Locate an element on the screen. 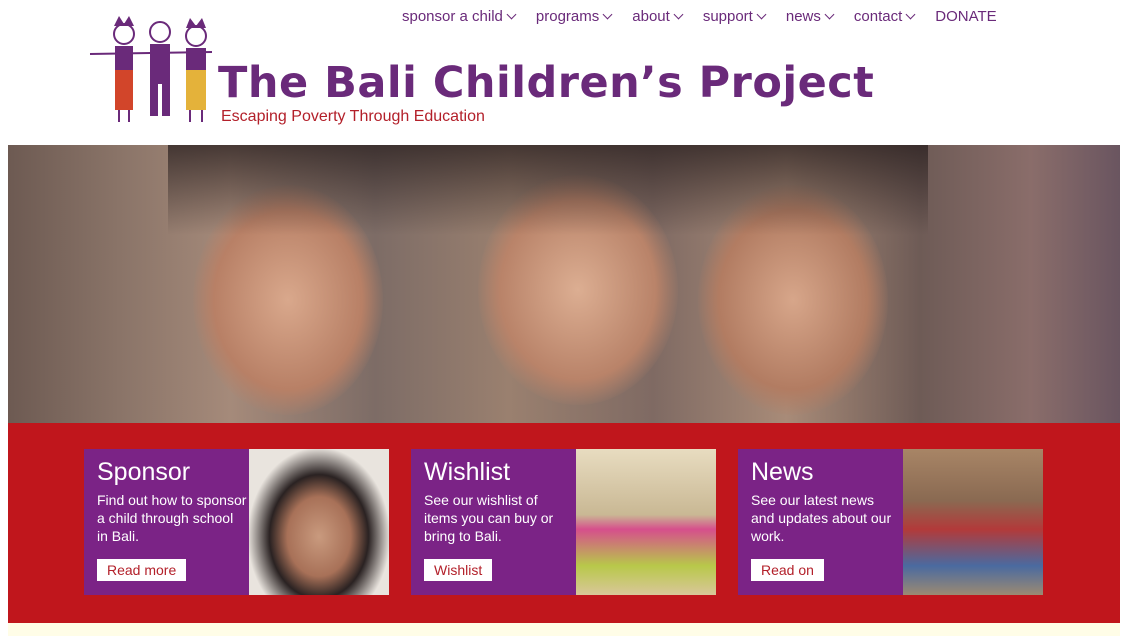  read-on-button: Read on is located at coordinates (787, 570).